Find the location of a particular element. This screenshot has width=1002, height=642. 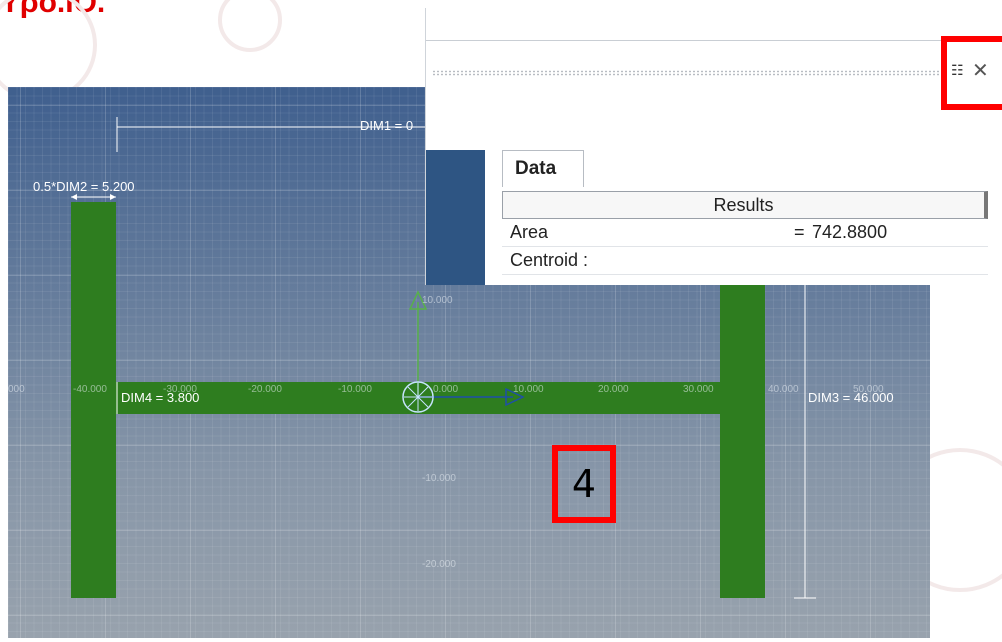

panel-divider is located at coordinates (714, 40).